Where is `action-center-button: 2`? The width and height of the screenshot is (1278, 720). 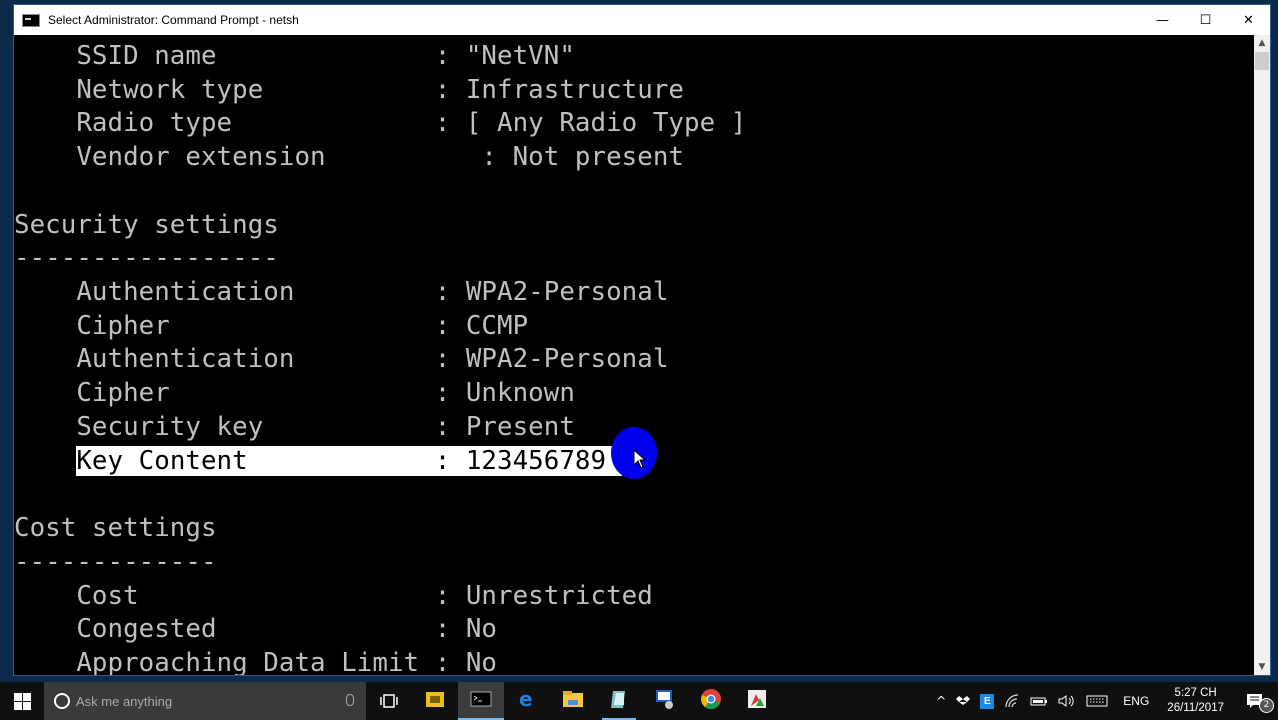 action-center-button: 2 is located at coordinates (1255, 701).